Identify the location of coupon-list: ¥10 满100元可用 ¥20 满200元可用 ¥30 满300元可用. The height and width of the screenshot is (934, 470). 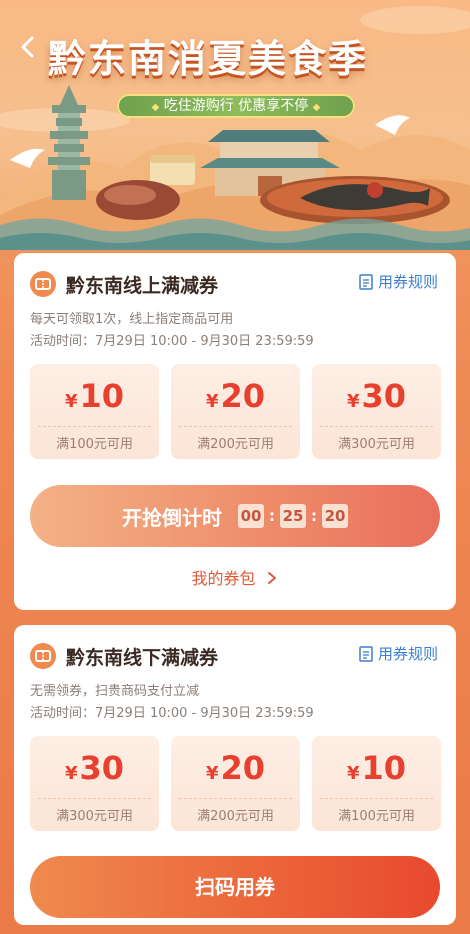
(235, 411).